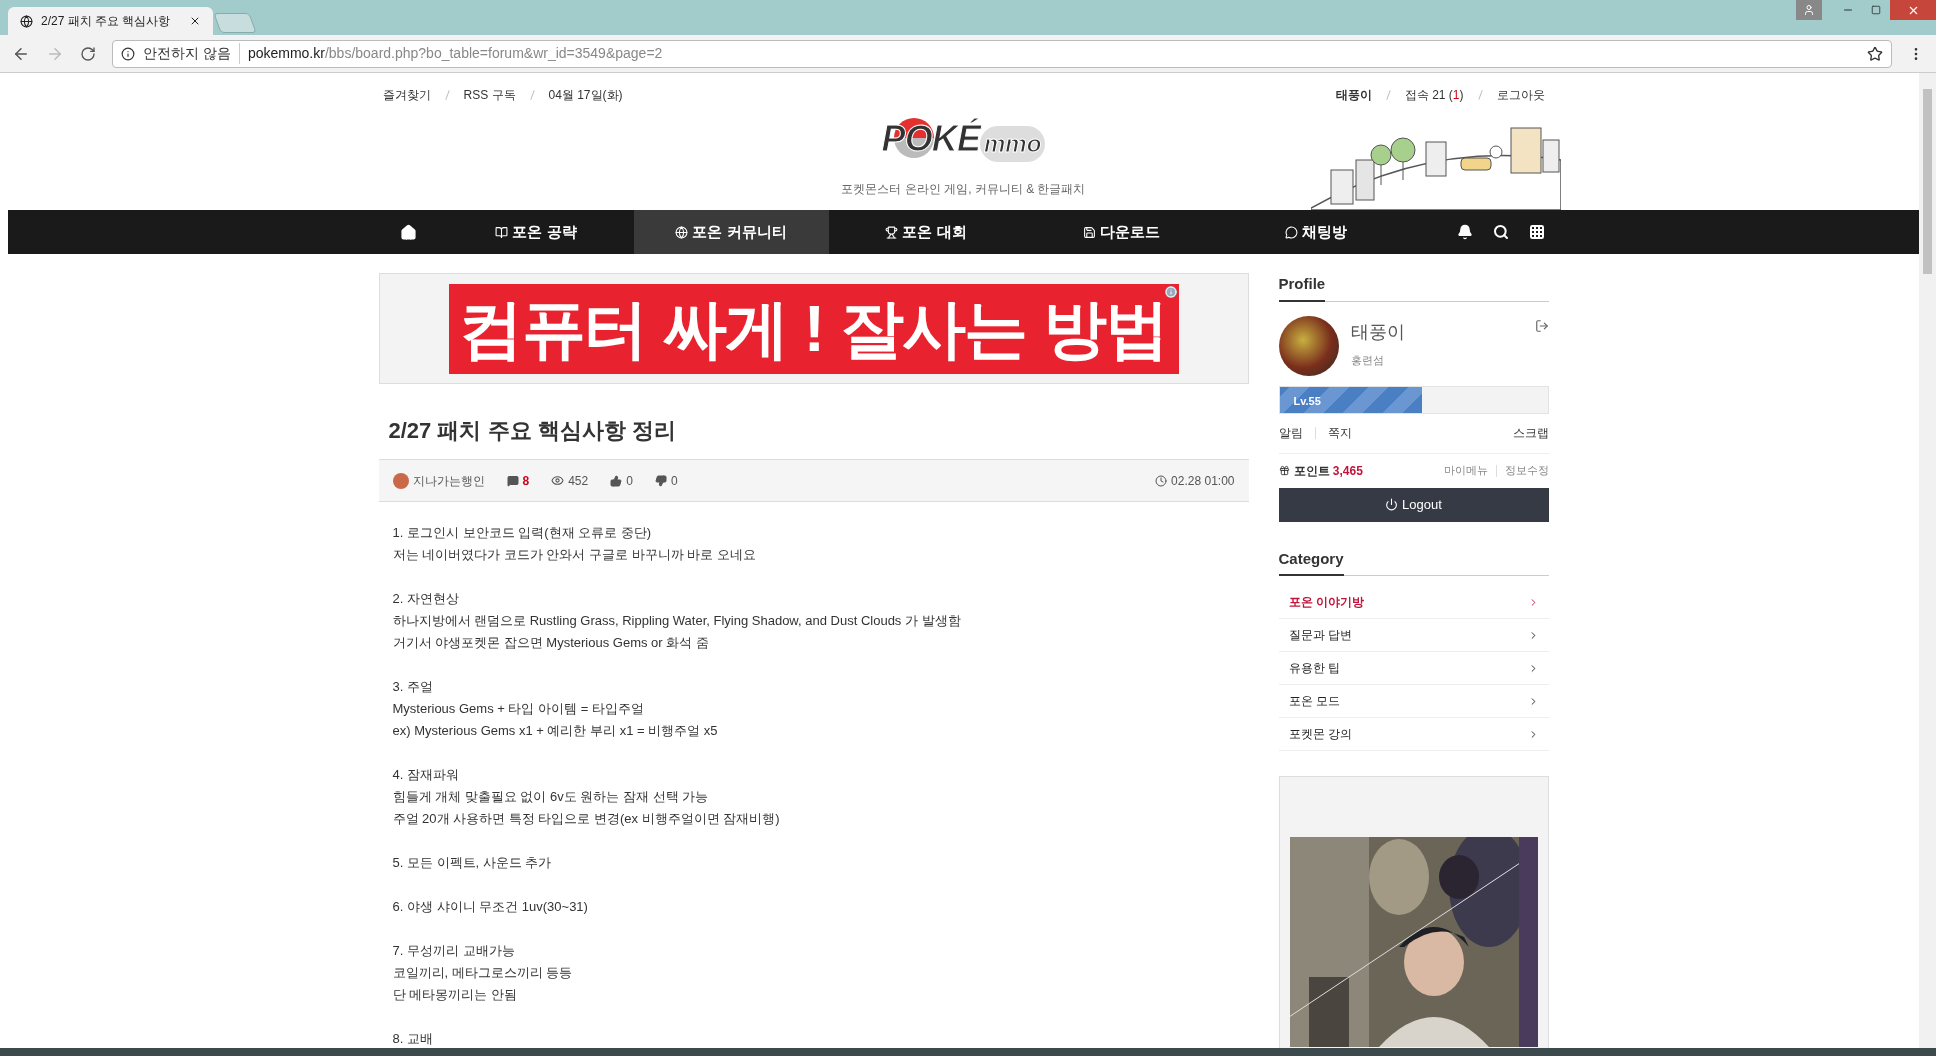 The height and width of the screenshot is (1056, 1936). I want to click on category-item: 포온 이야기방, so click(1413, 602).